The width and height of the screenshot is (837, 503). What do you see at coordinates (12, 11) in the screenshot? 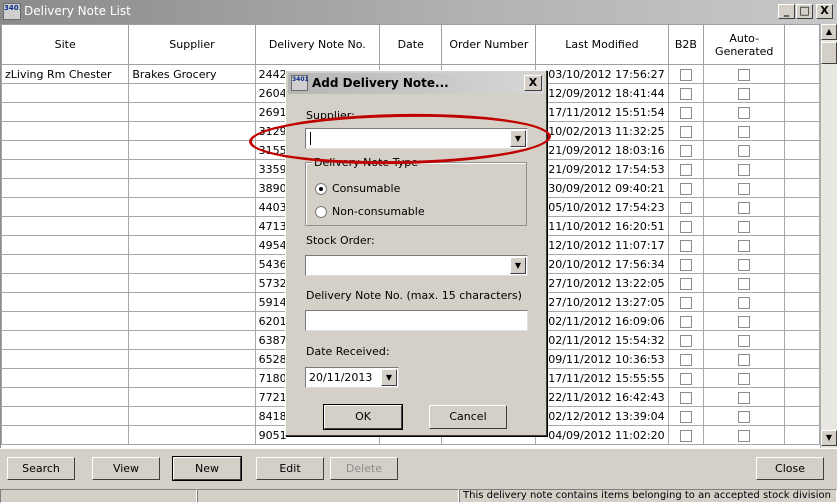
I see `app-icon: 3401` at bounding box center [12, 11].